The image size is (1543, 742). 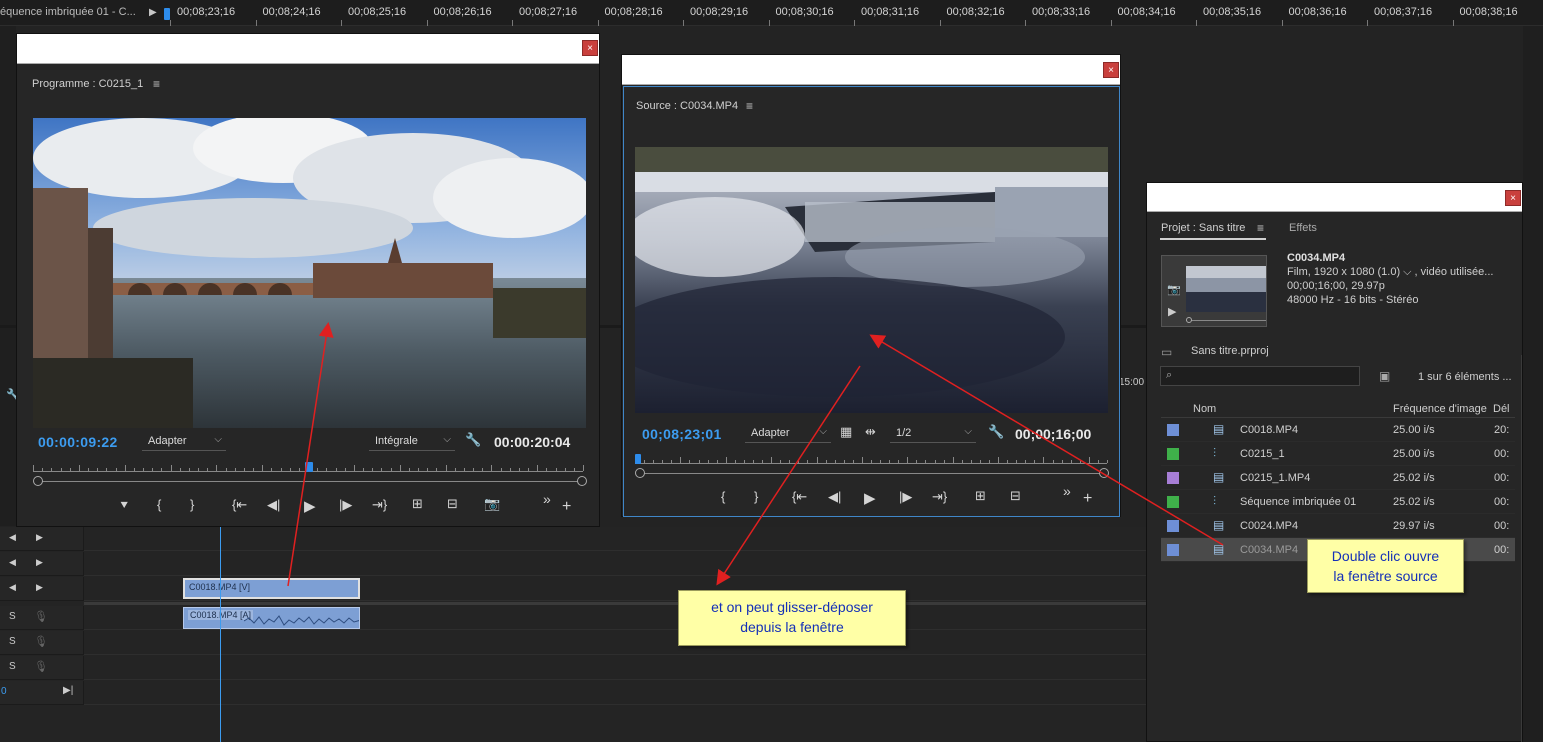 What do you see at coordinates (788, 434) in the screenshot?
I see `source-fit-dropdown: Adapter ⌵` at bounding box center [788, 434].